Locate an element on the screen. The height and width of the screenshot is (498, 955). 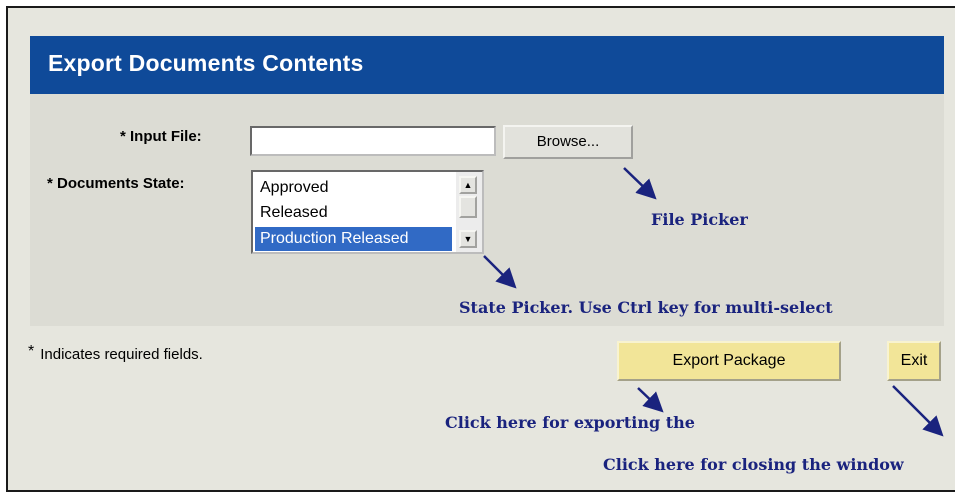
state-picker-arrow-icon is located at coordinates (500, 272).